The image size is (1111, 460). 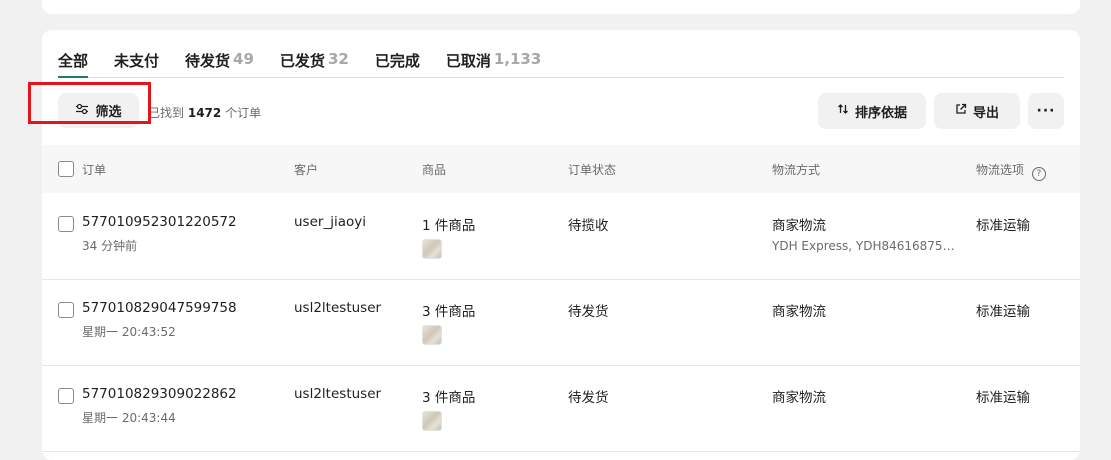 What do you see at coordinates (243, 113) in the screenshot?
I see `found-suffix: 个订单` at bounding box center [243, 113].